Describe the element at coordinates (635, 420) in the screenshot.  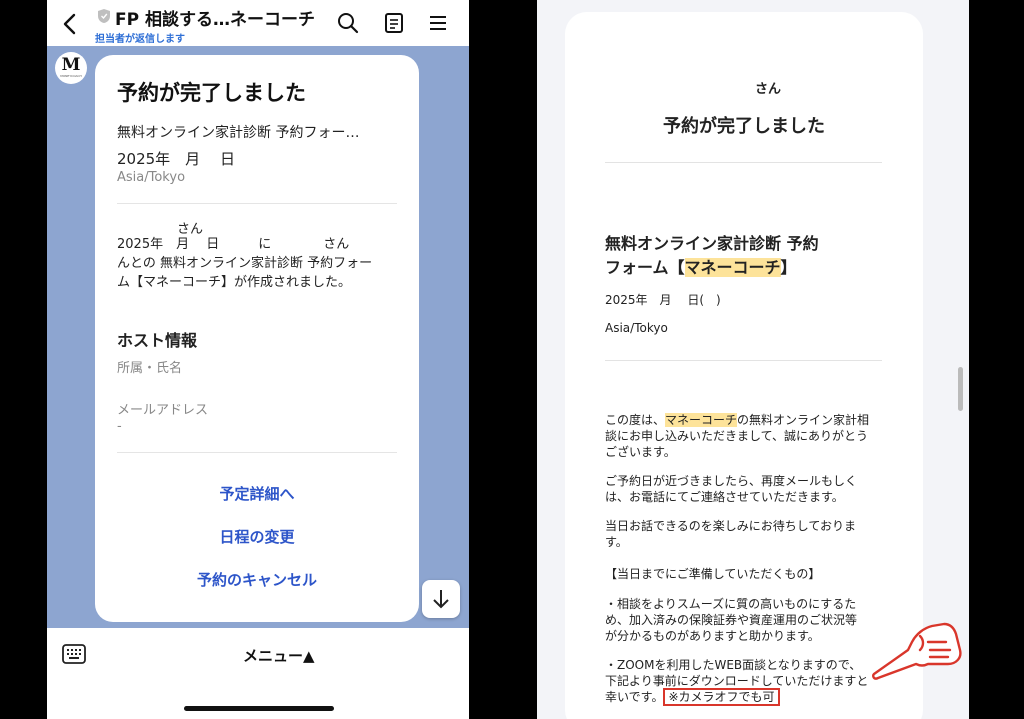
I see `thanks-prefix: この度は、` at that location.